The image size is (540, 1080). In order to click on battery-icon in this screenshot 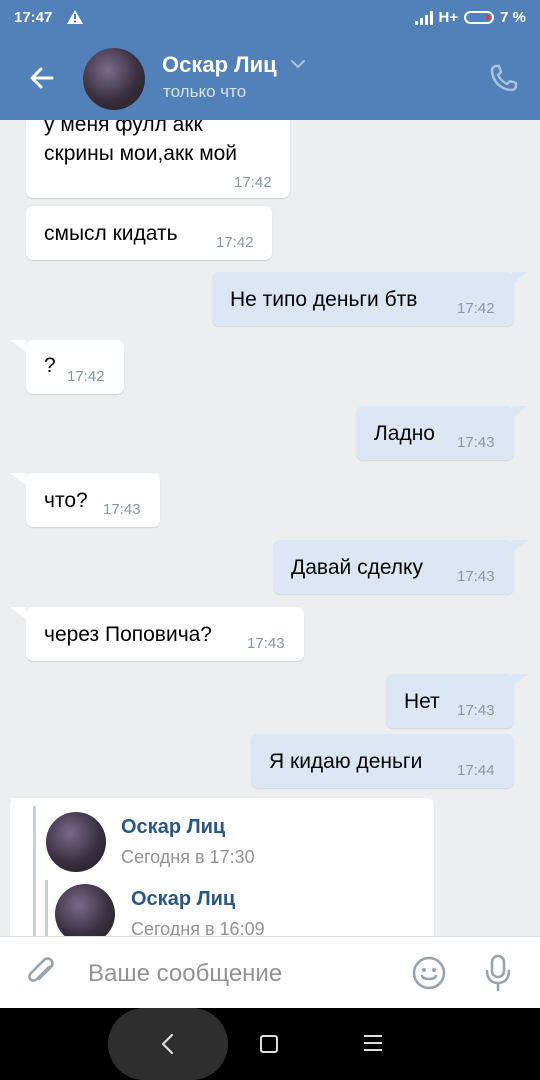, I will do `click(479, 17)`.